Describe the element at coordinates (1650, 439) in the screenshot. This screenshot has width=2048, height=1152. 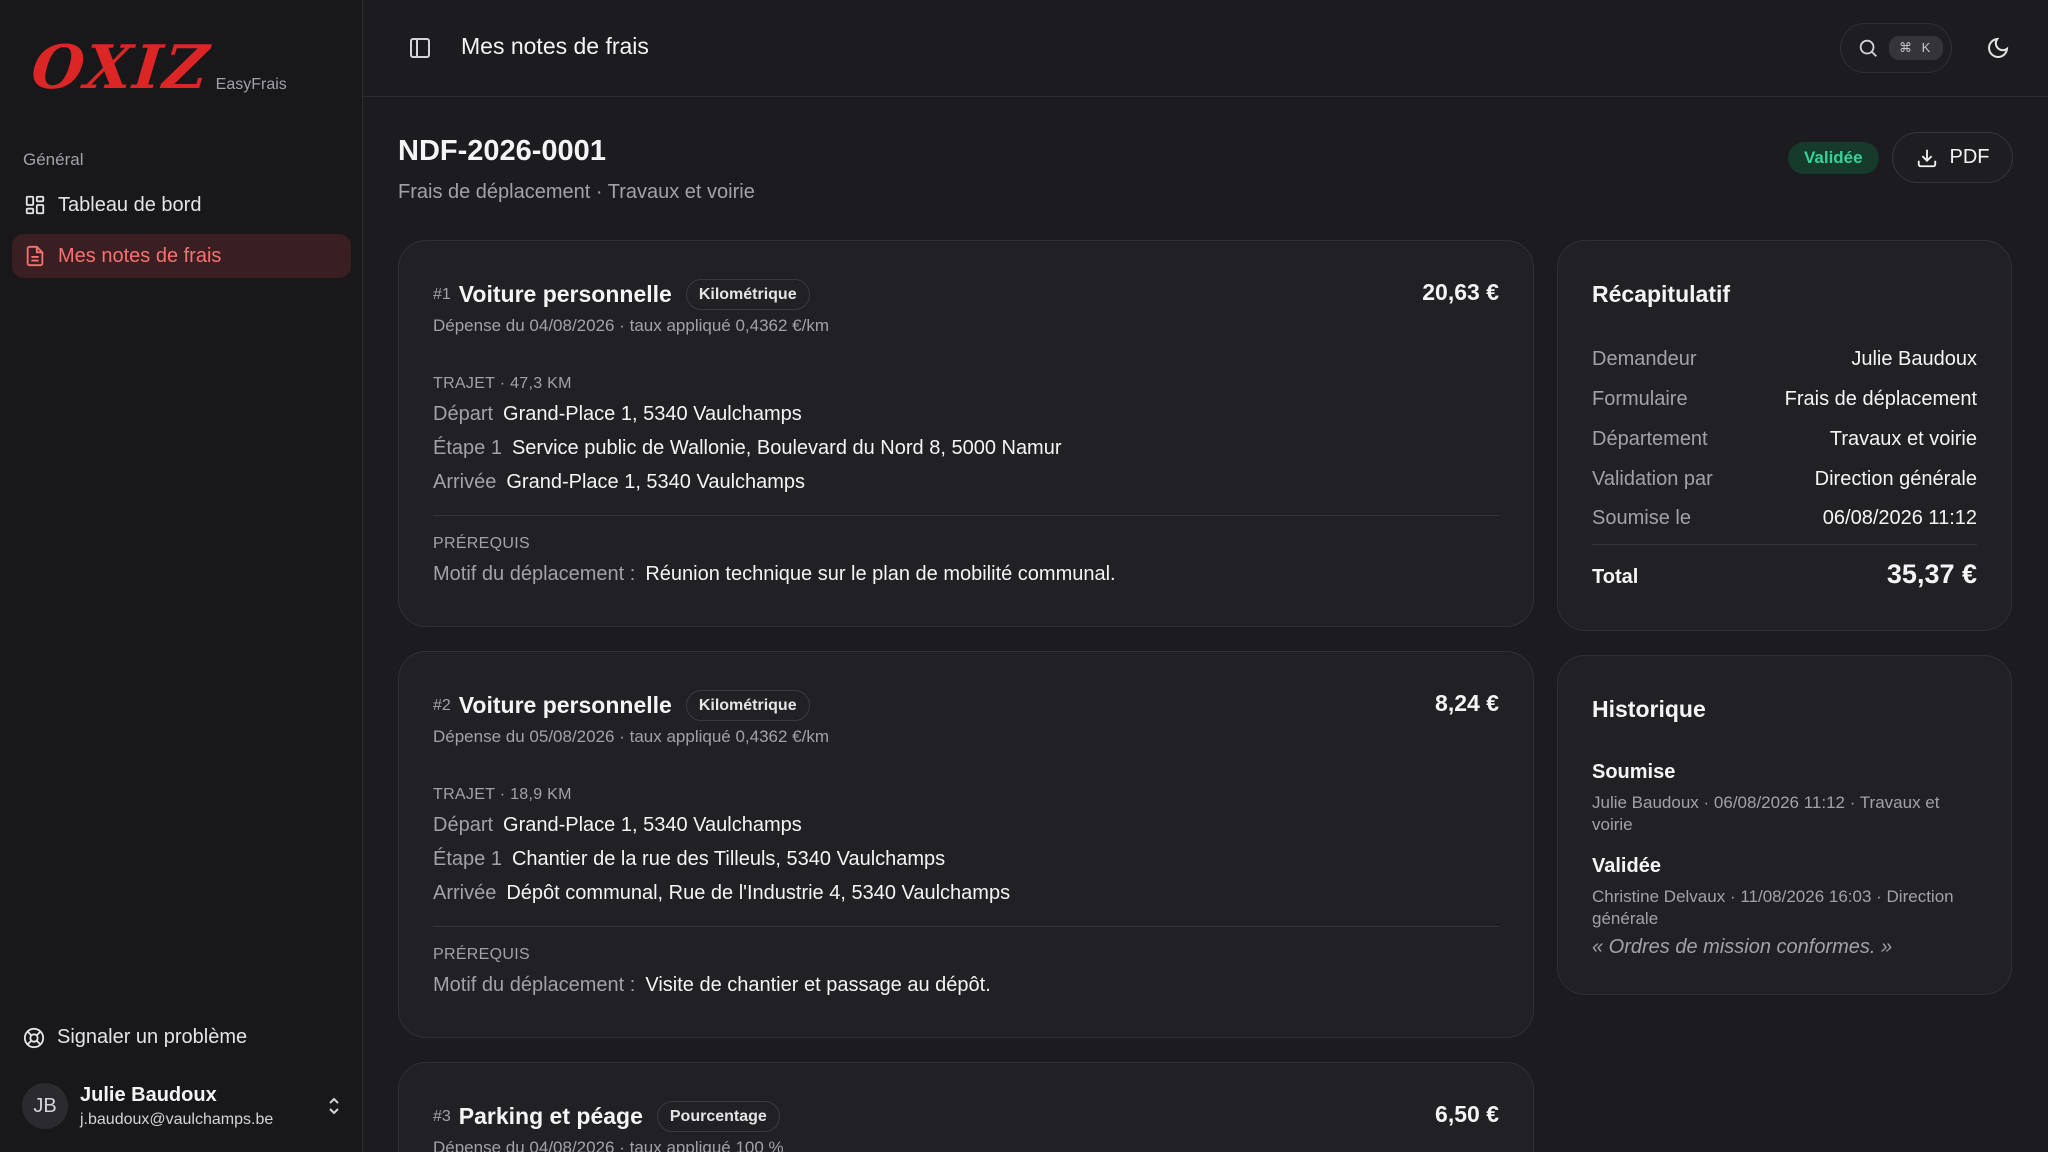
I see `recap-key: Département` at that location.